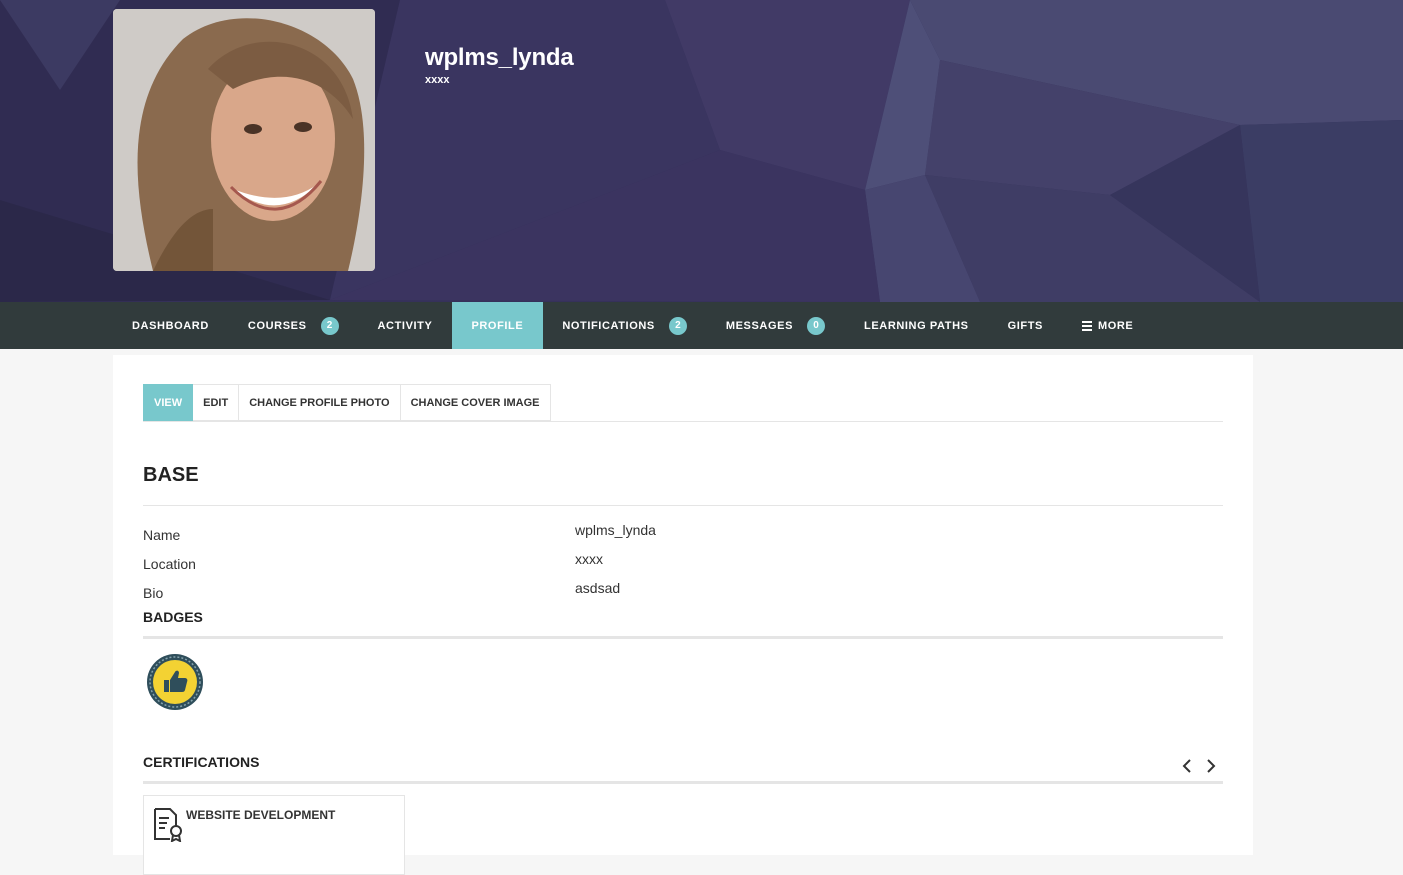  I want to click on nav-item-label: PROFILE, so click(497, 325).